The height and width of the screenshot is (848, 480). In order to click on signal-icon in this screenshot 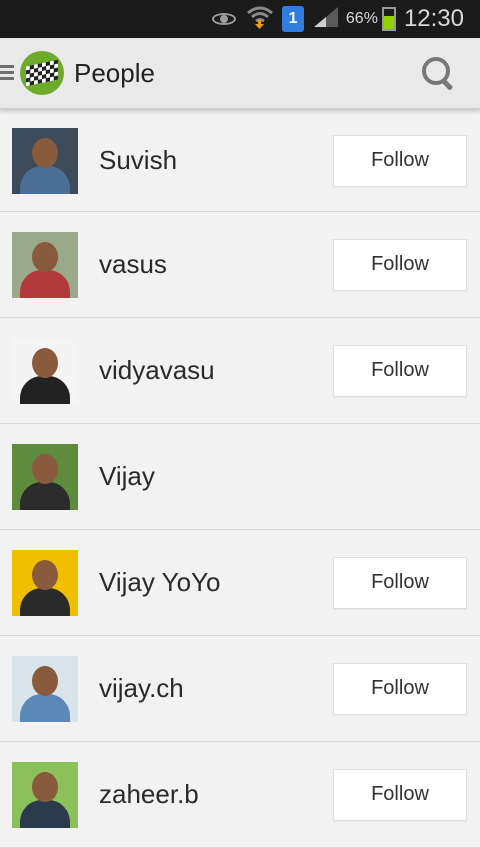, I will do `click(326, 19)`.